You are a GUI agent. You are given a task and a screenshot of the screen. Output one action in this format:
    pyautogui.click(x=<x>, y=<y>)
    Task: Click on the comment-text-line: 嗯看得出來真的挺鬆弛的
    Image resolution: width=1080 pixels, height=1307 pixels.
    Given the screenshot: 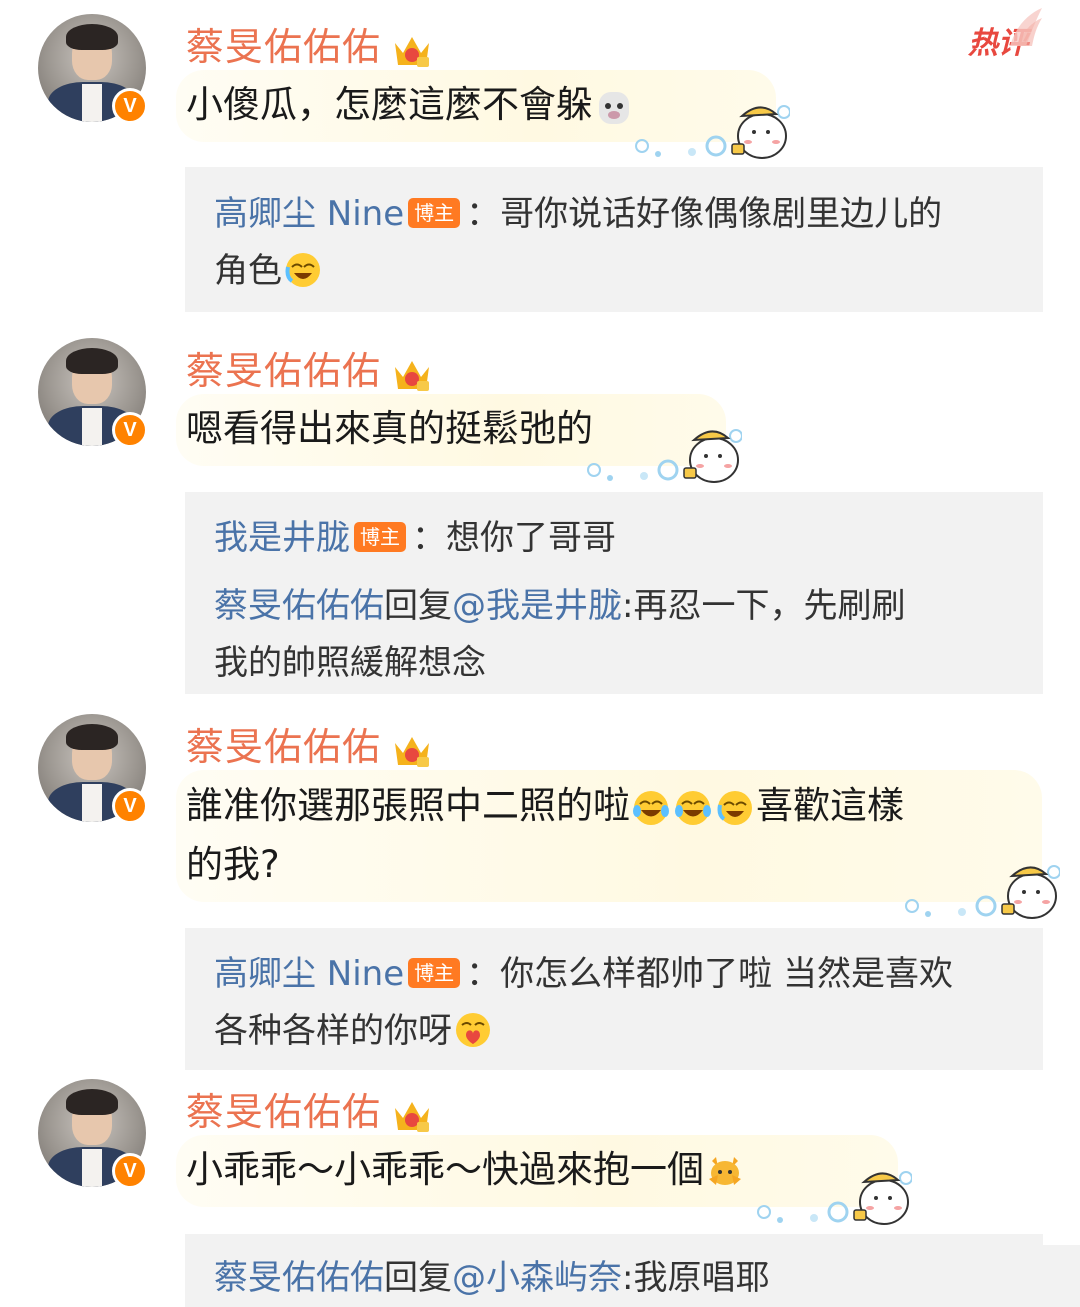 What is the action you would take?
    pyautogui.click(x=389, y=428)
    